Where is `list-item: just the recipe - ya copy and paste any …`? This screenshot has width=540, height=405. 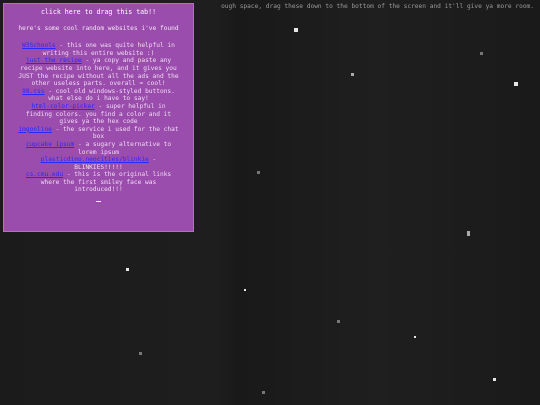
list-item: just the recipe - ya copy and paste any … is located at coordinates (98, 72).